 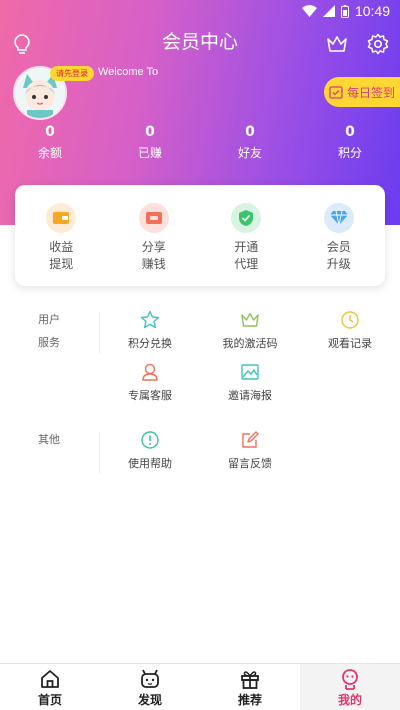 I want to click on customer-service-item: 专属客服, so click(x=150, y=382).